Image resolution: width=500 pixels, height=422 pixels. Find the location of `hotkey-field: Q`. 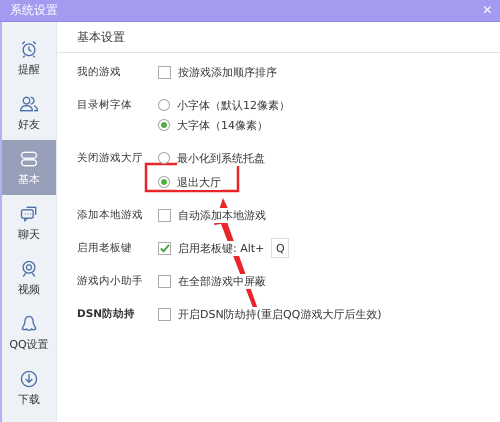

hotkey-field: Q is located at coordinates (280, 248).